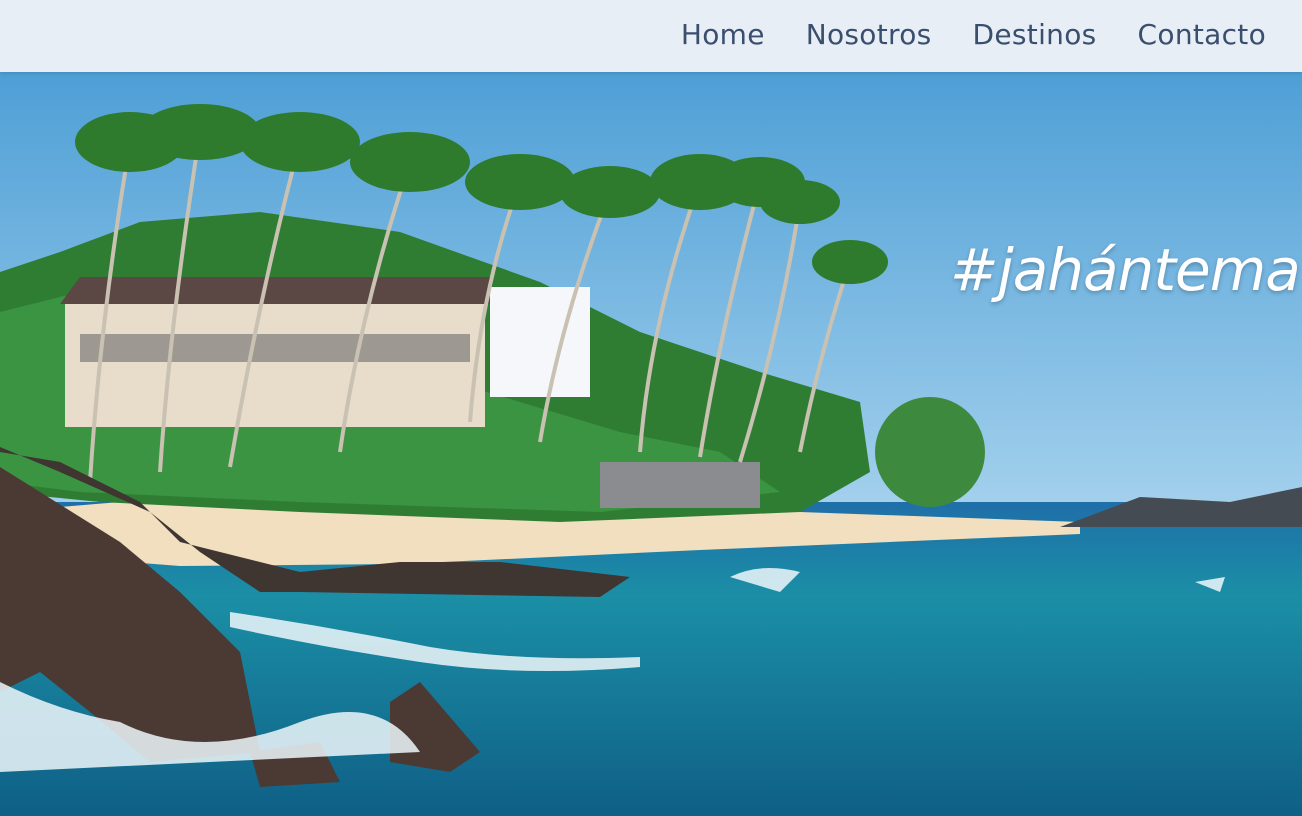 This screenshot has width=1302, height=816. I want to click on nav-link-destinos: Destinos, so click(1035, 34).